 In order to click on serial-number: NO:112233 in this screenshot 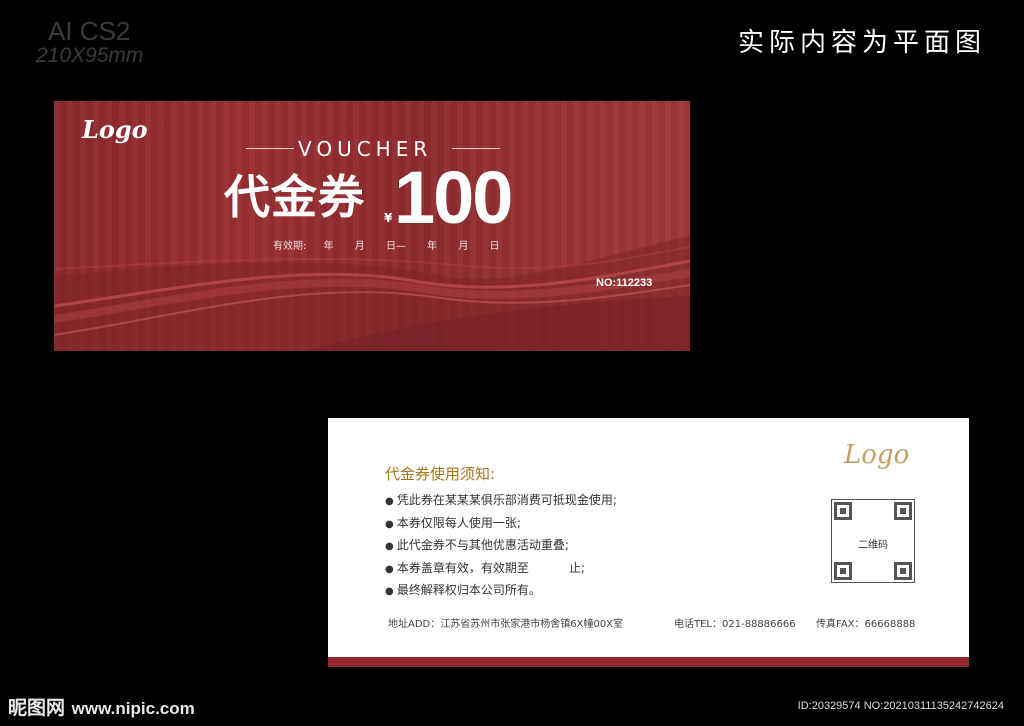, I will do `click(624, 283)`.